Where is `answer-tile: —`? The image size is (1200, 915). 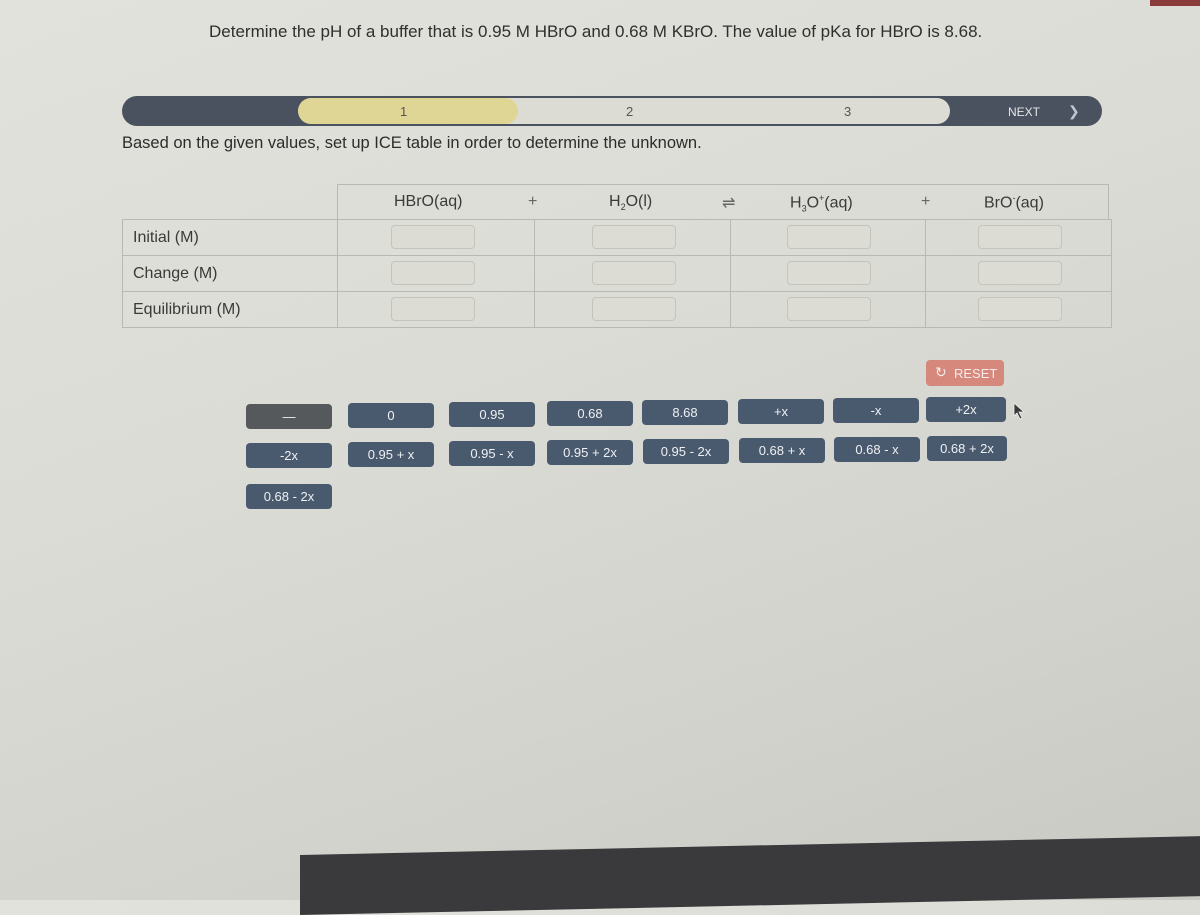
answer-tile: — is located at coordinates (289, 416).